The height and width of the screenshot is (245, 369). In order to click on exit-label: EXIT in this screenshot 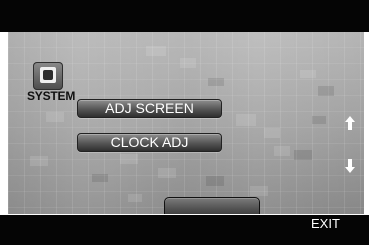, I will do `click(325, 223)`.